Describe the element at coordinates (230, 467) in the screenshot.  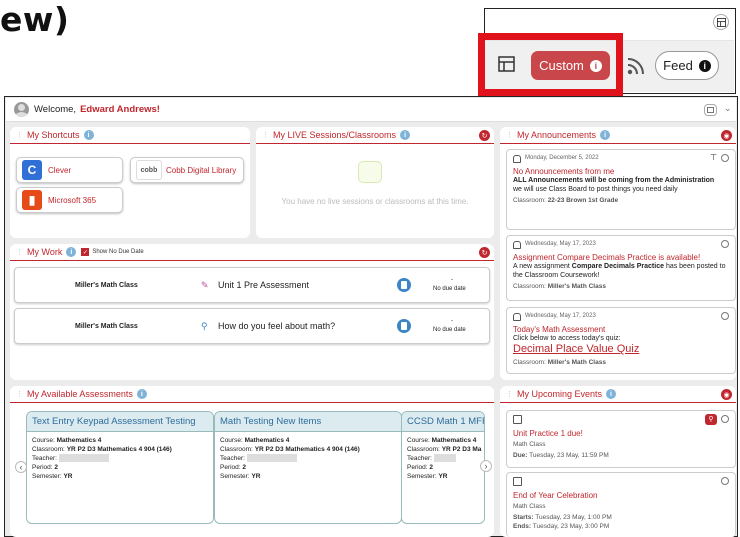
I see `period-label: Period:` at that location.